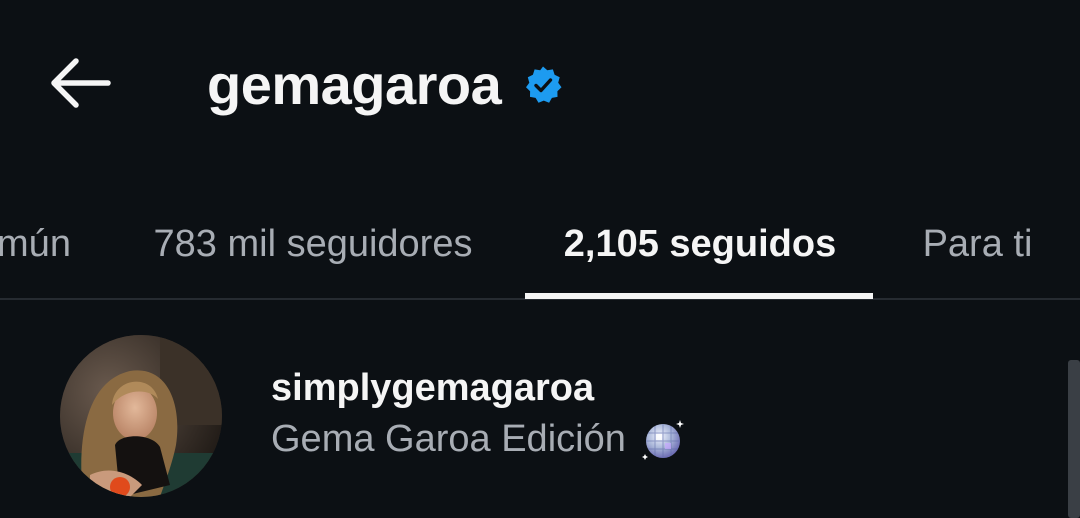 This screenshot has height=518, width=1080. Describe the element at coordinates (662, 440) in the screenshot. I see `mirror-ball-icon` at that location.